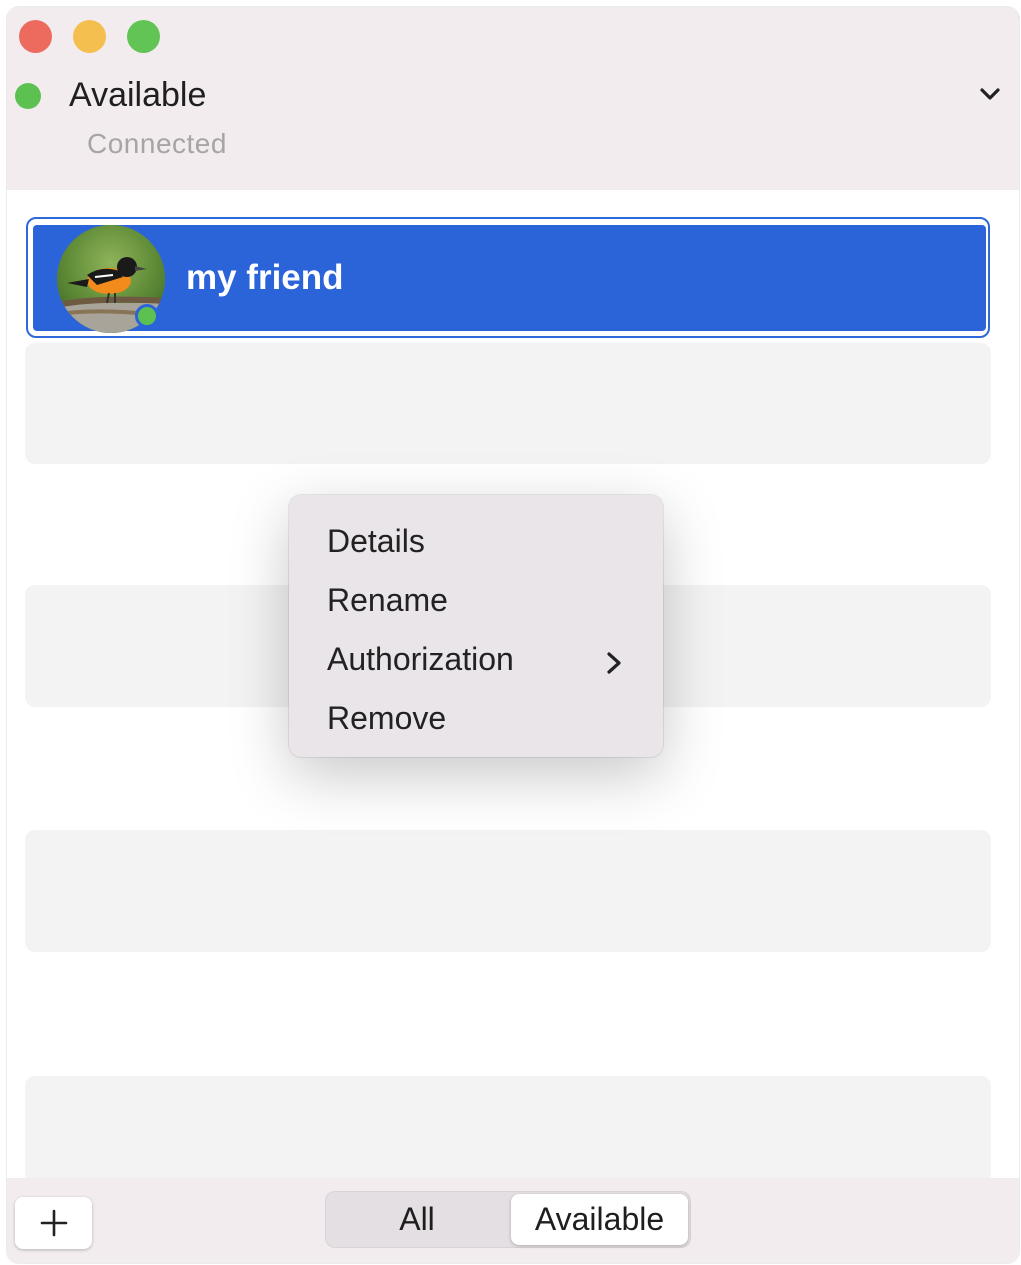 Image resolution: width=1021 pixels, height=1265 pixels. I want to click on connection-status-text: Connected, so click(157, 143).